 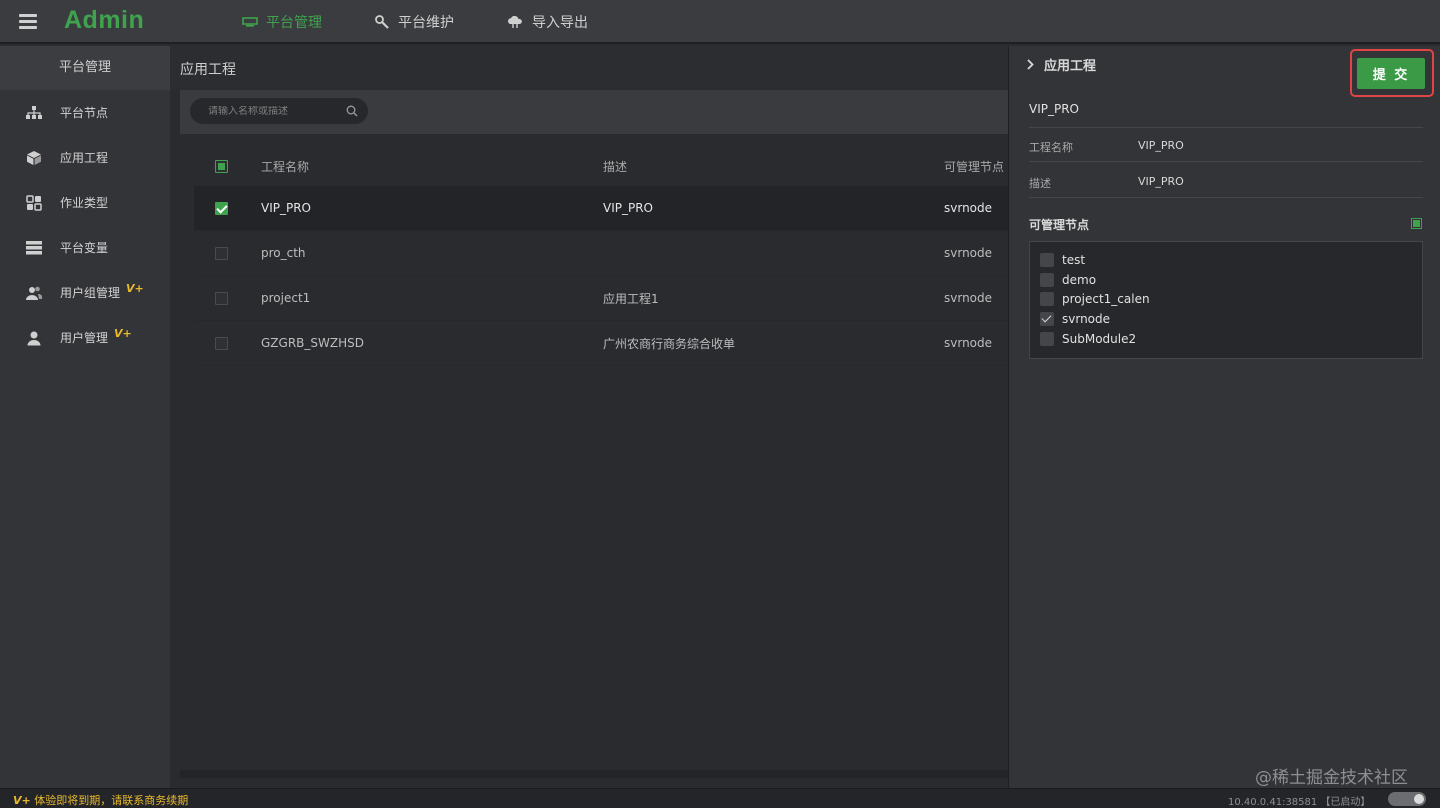 I want to click on table-row: VIP_PRO VIP_PRO svrnode, so click(x=601, y=208).